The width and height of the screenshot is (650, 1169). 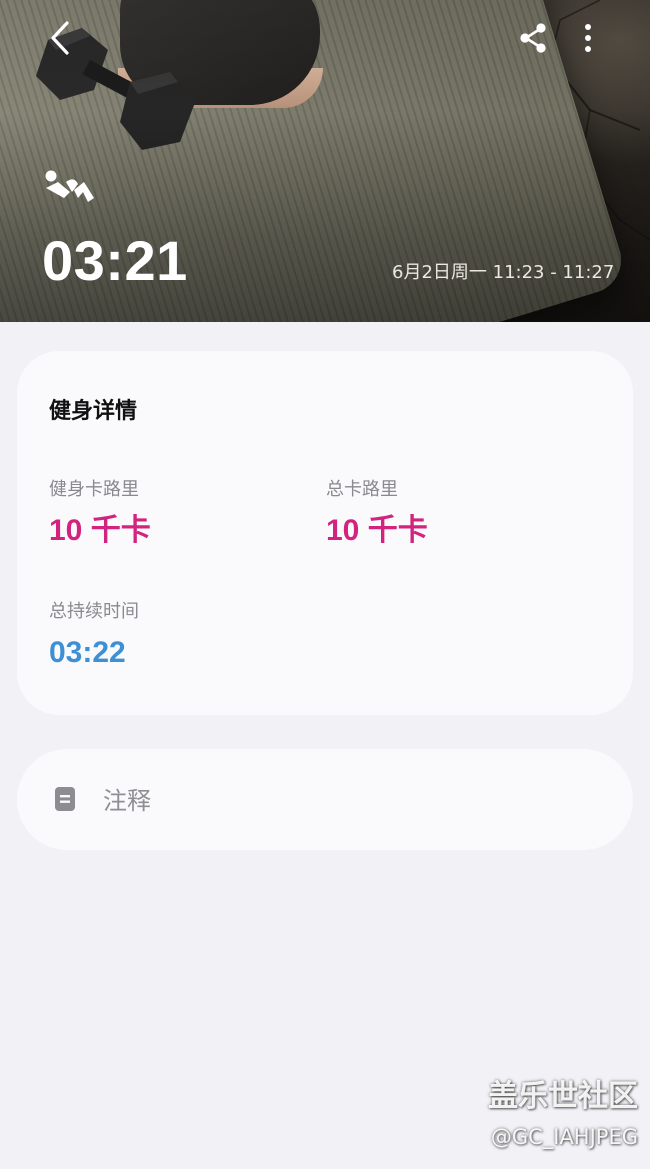 I want to click on metric-label: 总卡路里, so click(x=362, y=489).